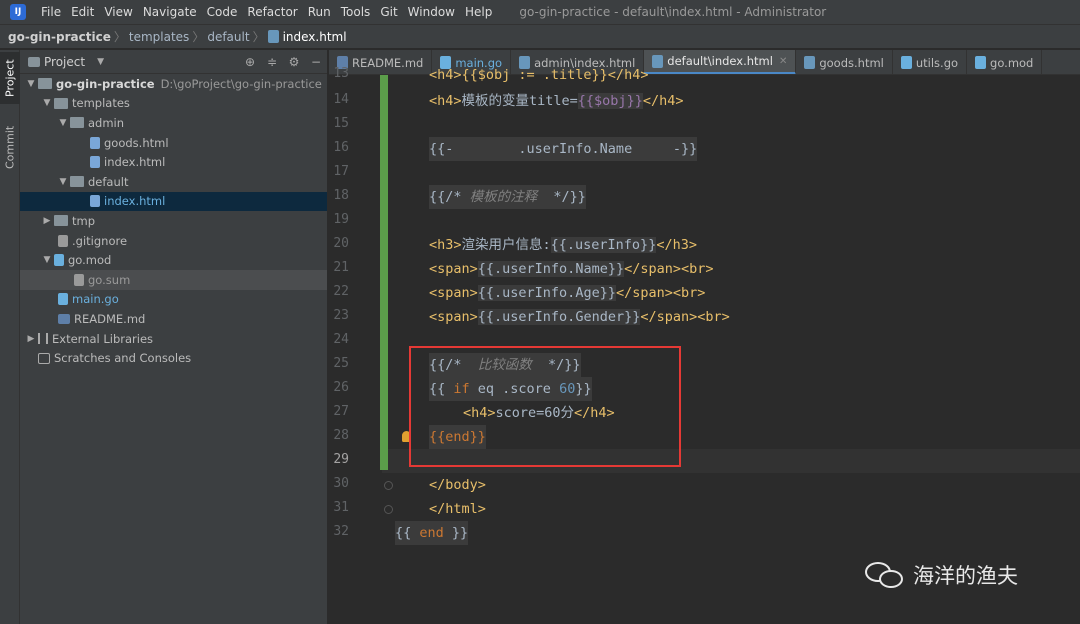 The image size is (1080, 624). I want to click on menu-help: Help, so click(478, 12).